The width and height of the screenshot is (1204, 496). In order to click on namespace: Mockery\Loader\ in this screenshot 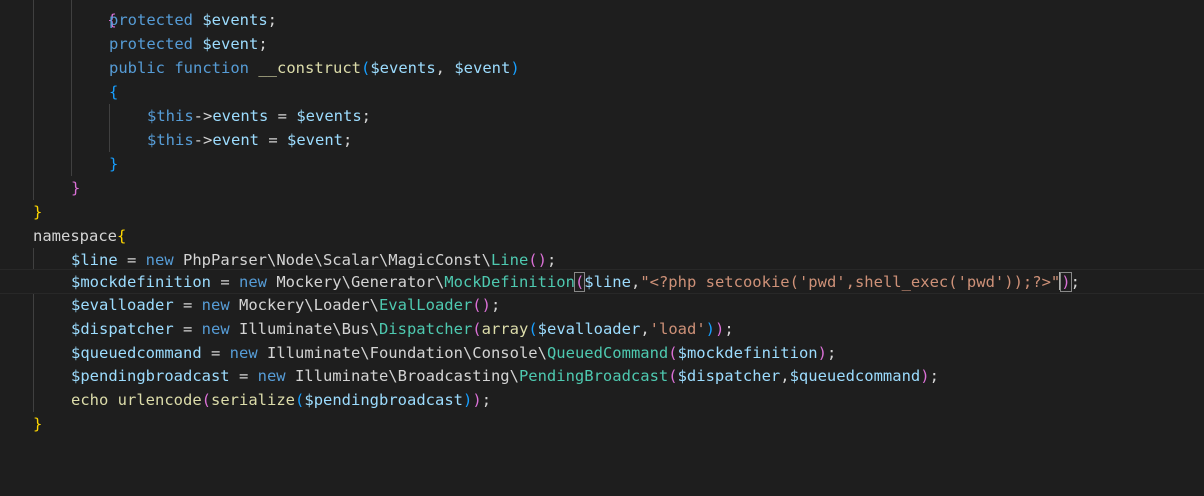, I will do `click(304, 305)`.